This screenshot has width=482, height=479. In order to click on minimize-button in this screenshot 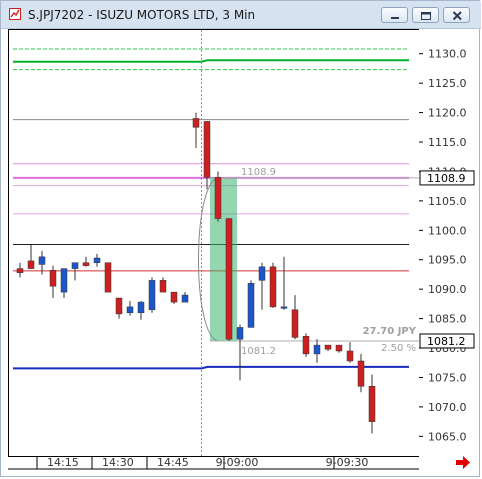, I will do `click(394, 15)`.